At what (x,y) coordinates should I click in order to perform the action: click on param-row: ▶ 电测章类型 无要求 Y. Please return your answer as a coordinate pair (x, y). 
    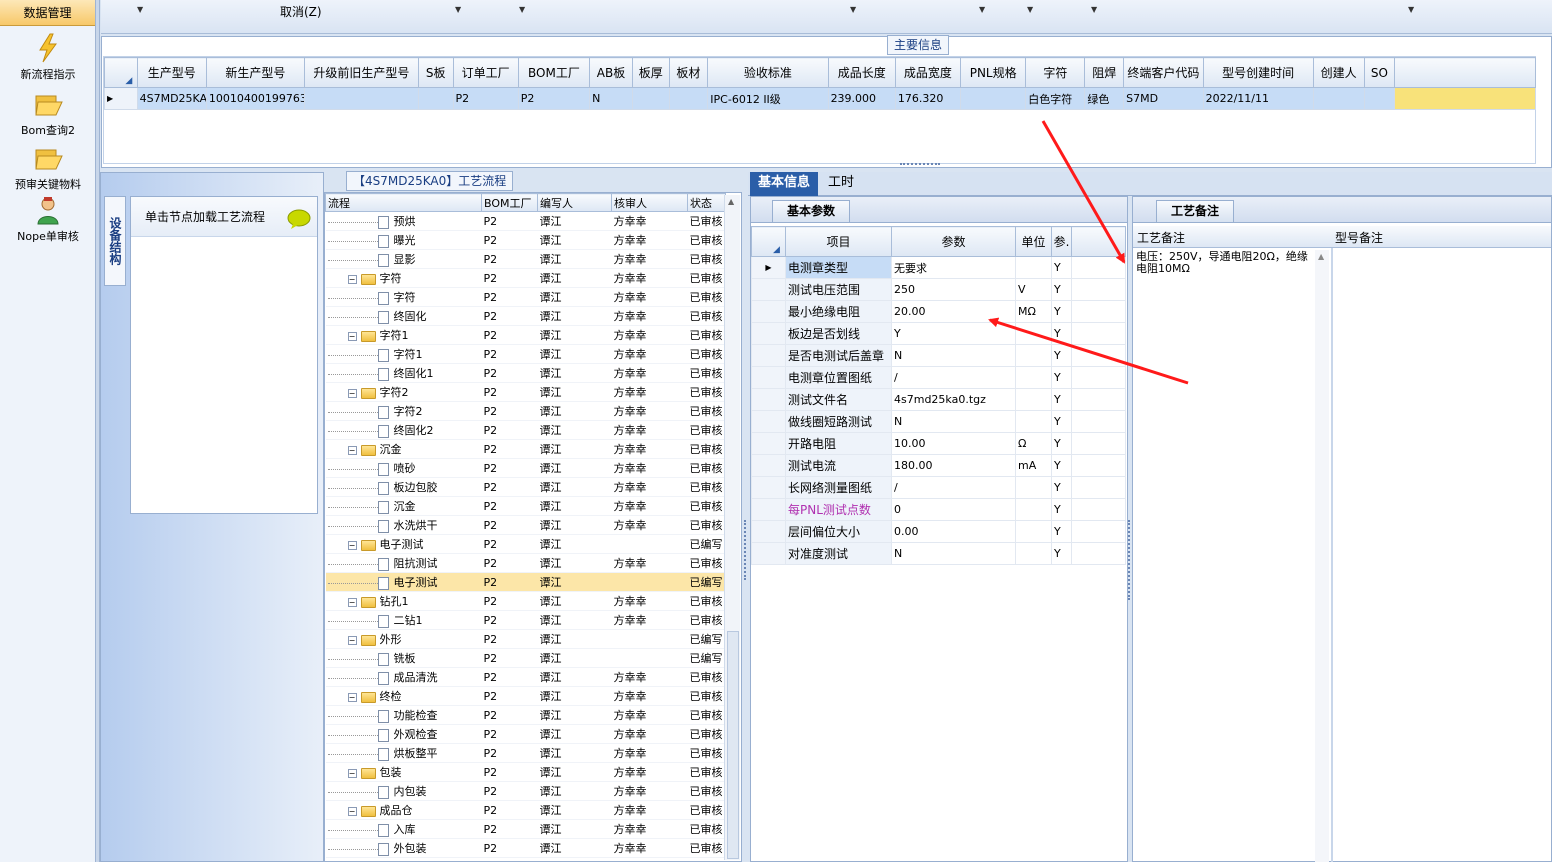
    Looking at the image, I should click on (938, 267).